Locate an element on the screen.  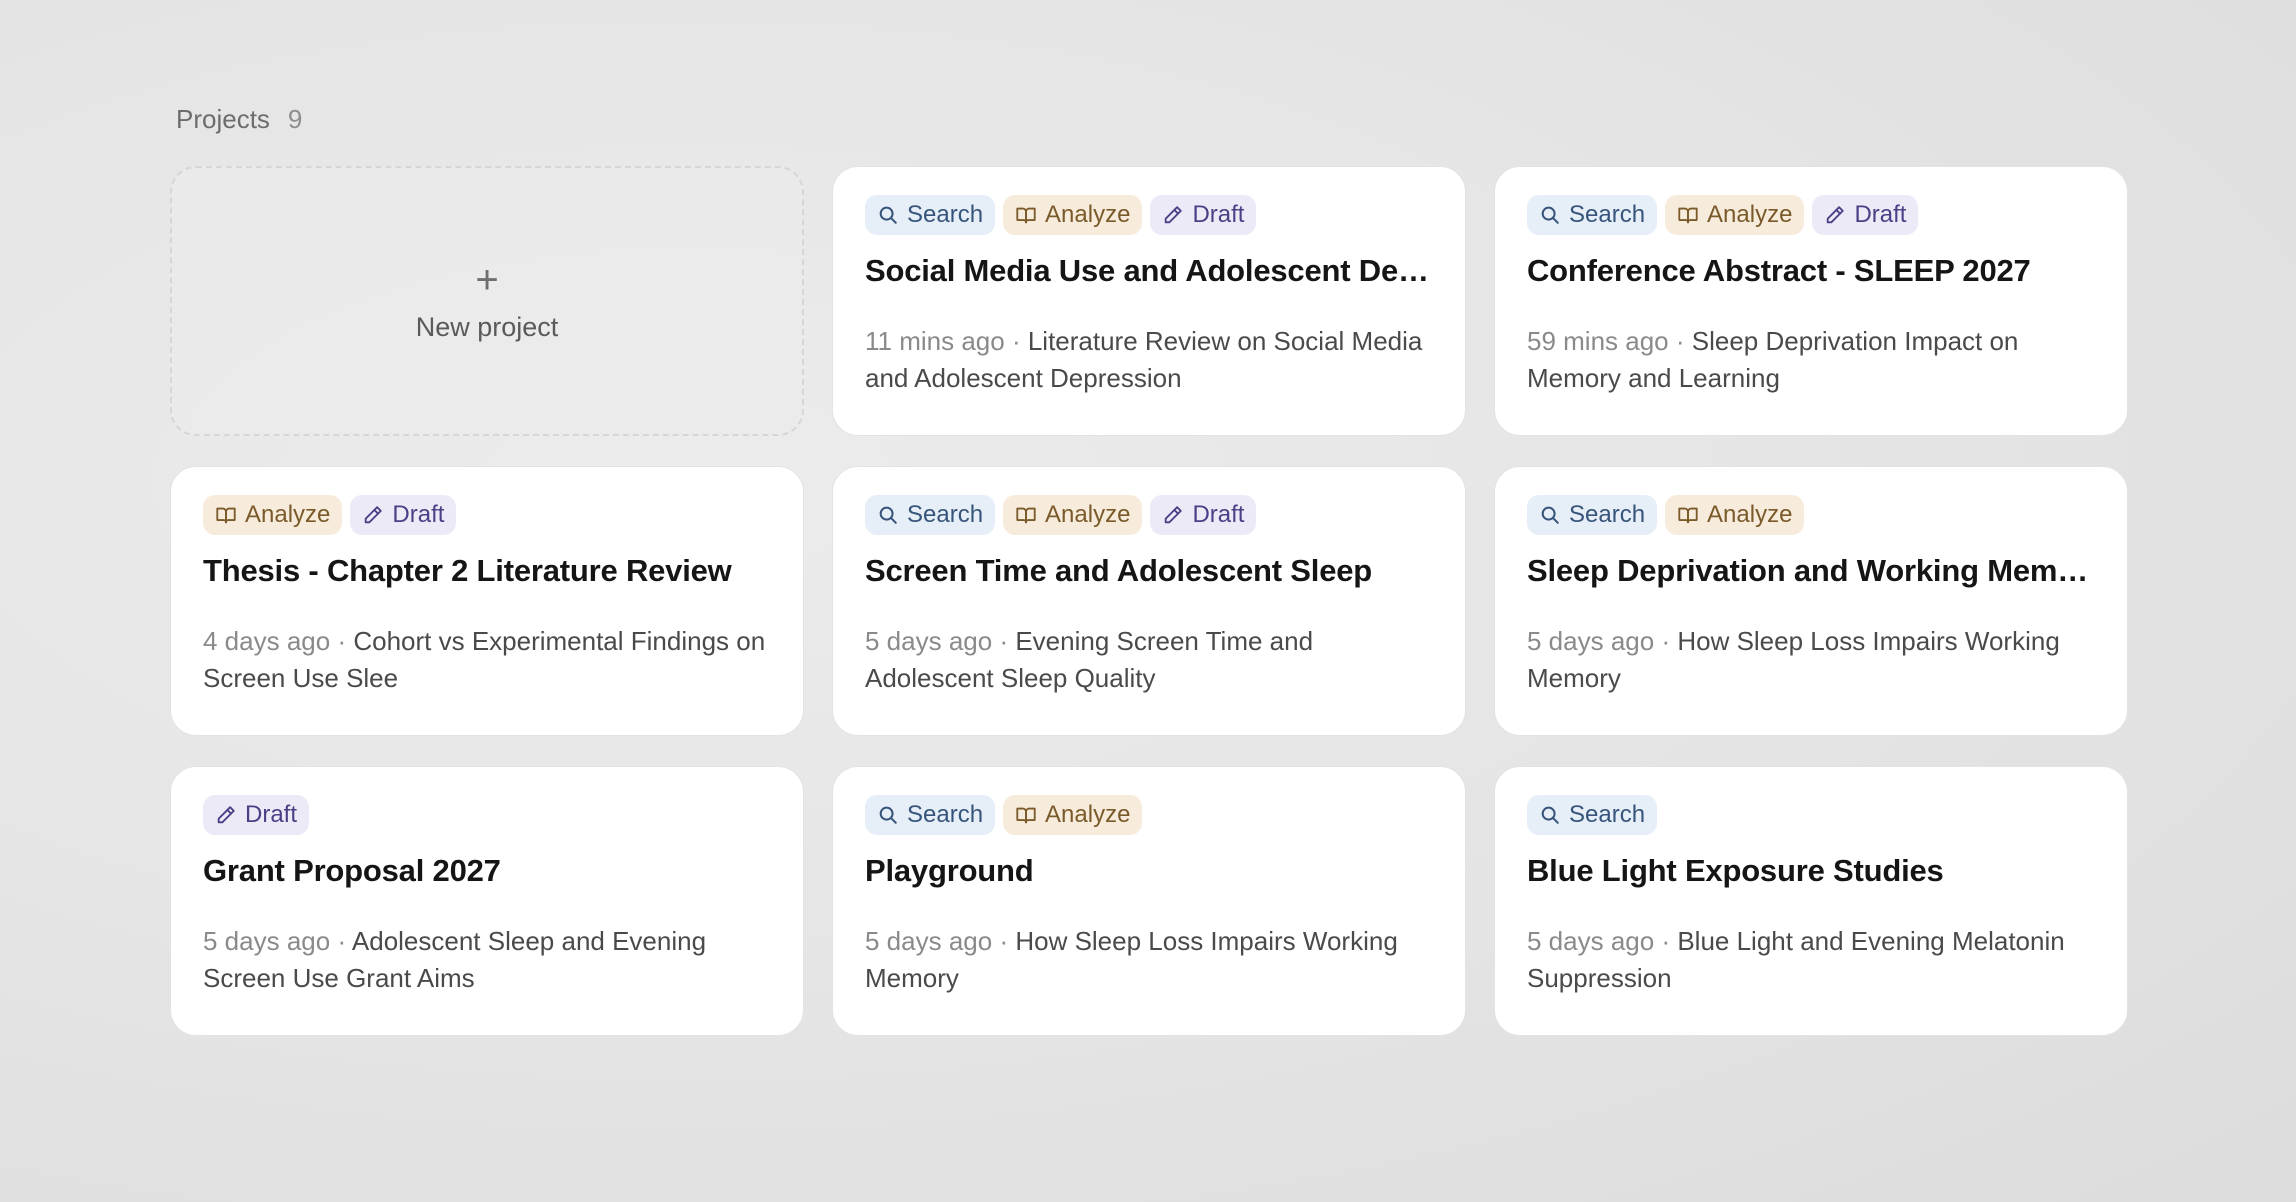
project-title: Conference Abstract - SLEEP 2027 is located at coordinates (1779, 270).